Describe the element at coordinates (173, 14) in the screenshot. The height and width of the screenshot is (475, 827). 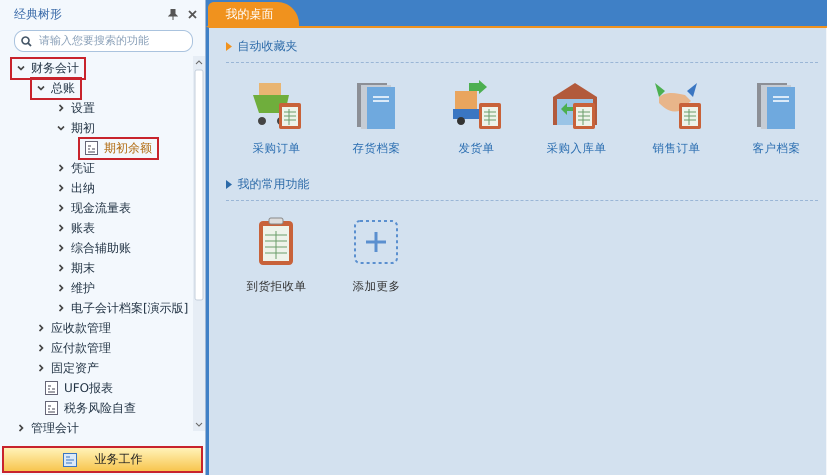
I see `pin-icon` at that location.